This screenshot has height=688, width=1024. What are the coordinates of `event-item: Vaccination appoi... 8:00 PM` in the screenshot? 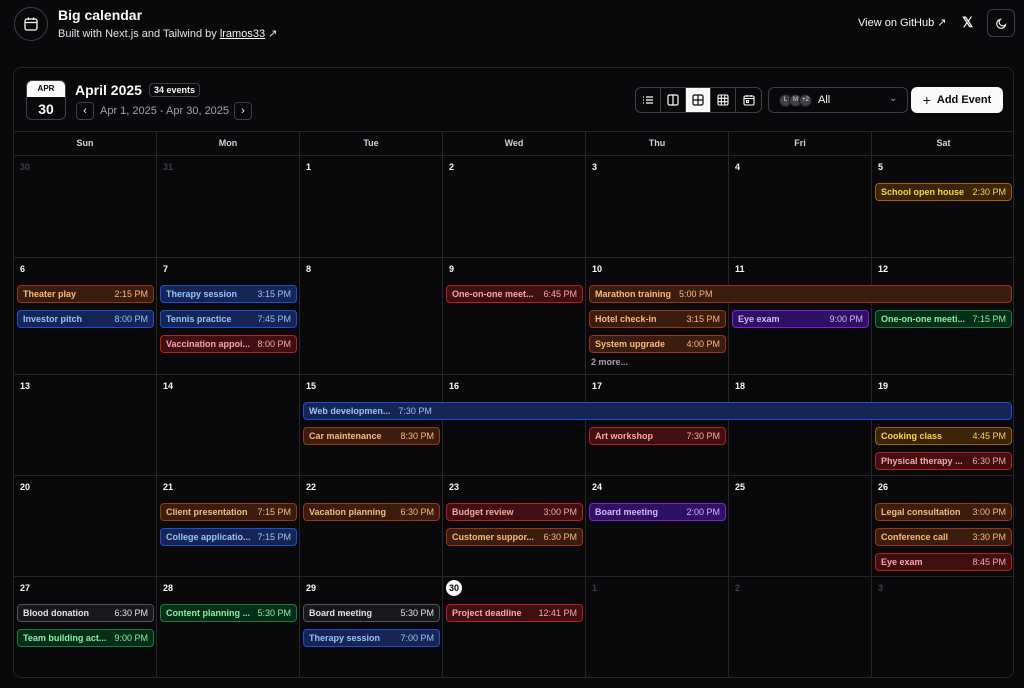 It's located at (228, 344).